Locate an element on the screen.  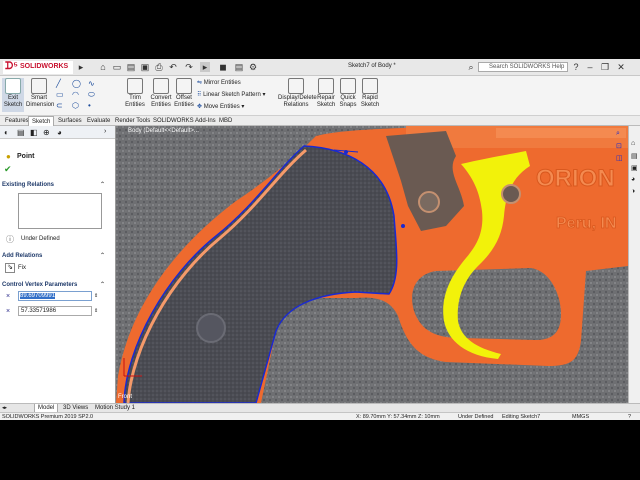
ds-logo-icon: ᗪ⁵ is located at coordinates (11, 66).